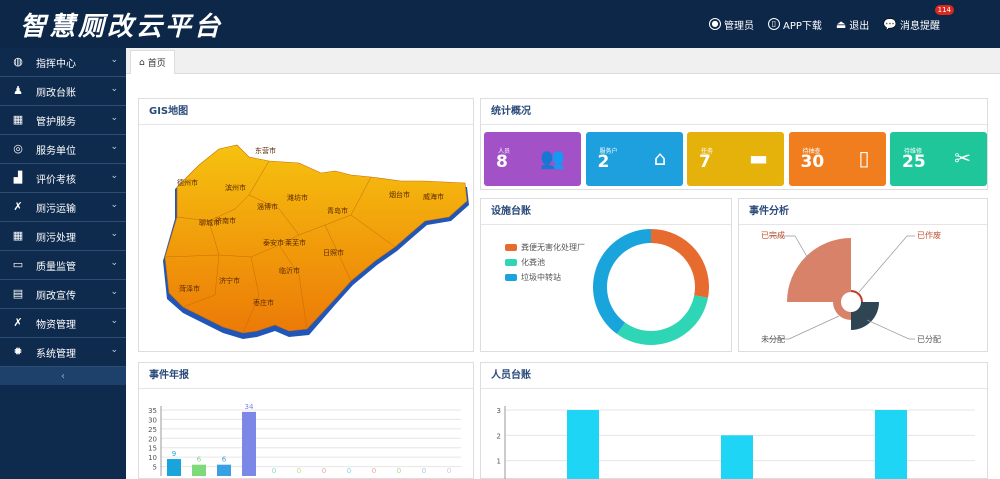 The height and width of the screenshot is (479, 1000). What do you see at coordinates (267, 206) in the screenshot?
I see `city-label: 淄博市` at bounding box center [267, 206].